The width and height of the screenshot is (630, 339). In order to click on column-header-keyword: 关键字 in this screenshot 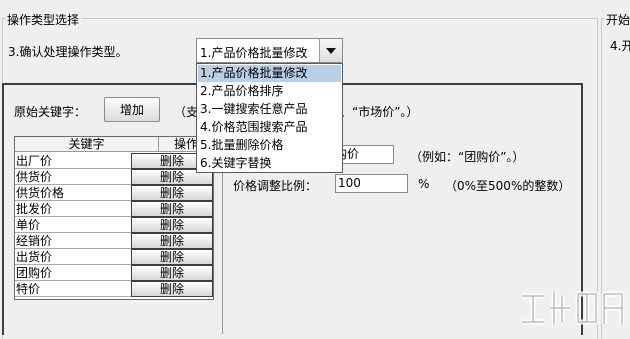, I will do `click(87, 144)`.